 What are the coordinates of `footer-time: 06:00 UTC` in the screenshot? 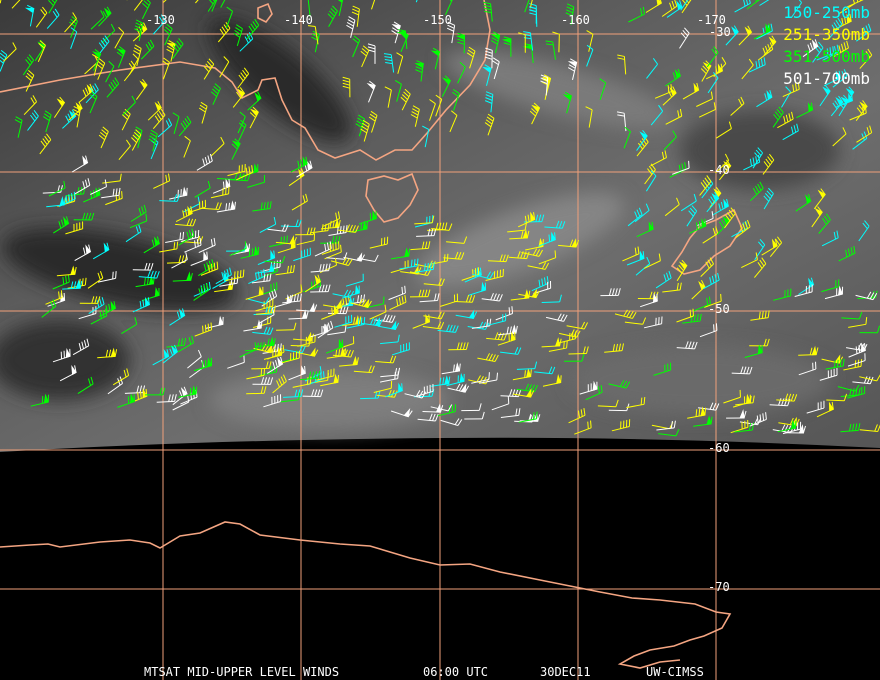 It's located at (456, 672).